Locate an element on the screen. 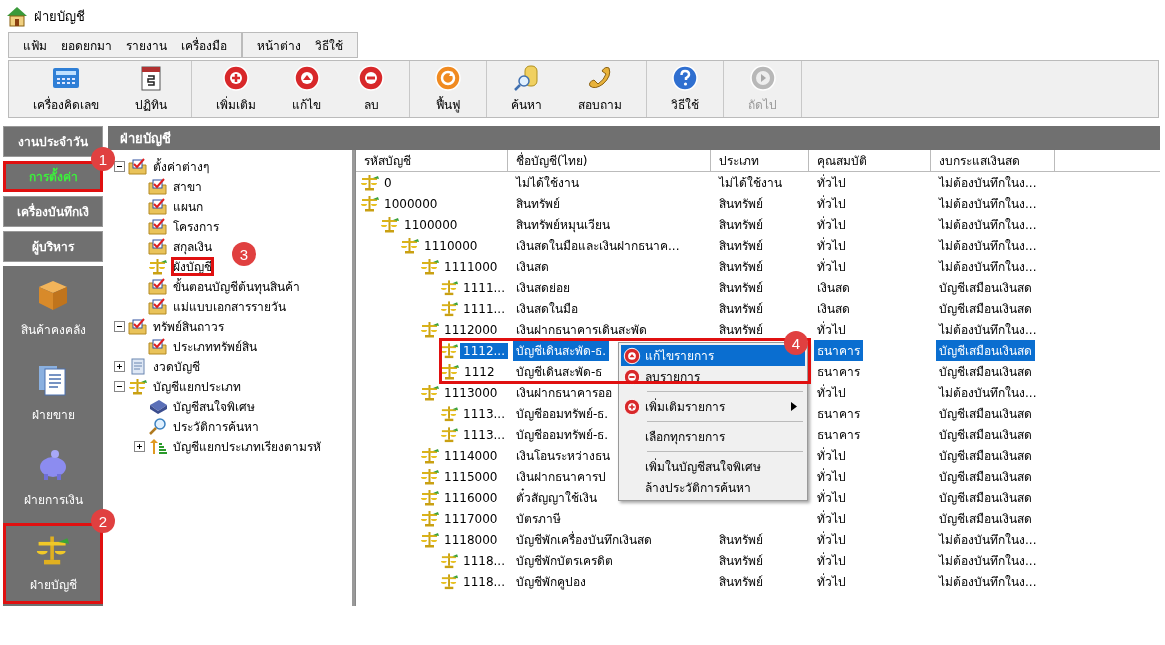 The height and width of the screenshot is (645, 1165). toolbar-button: สอบถาม is located at coordinates (600, 89).